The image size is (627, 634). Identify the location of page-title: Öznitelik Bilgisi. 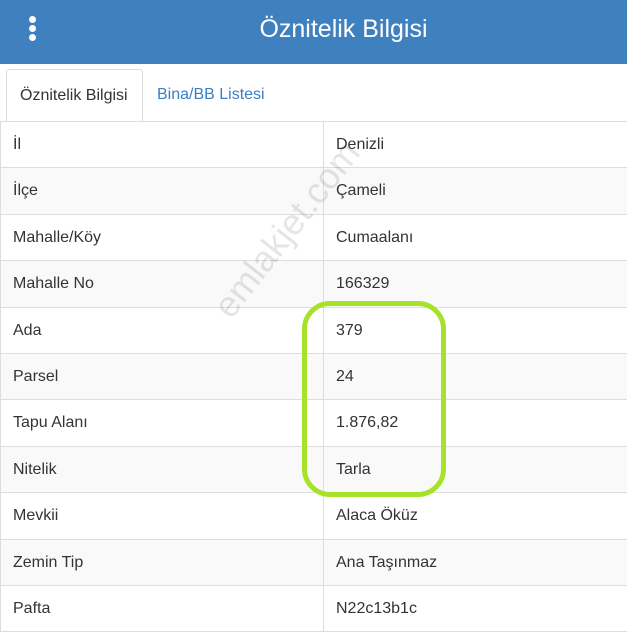
(343, 29).